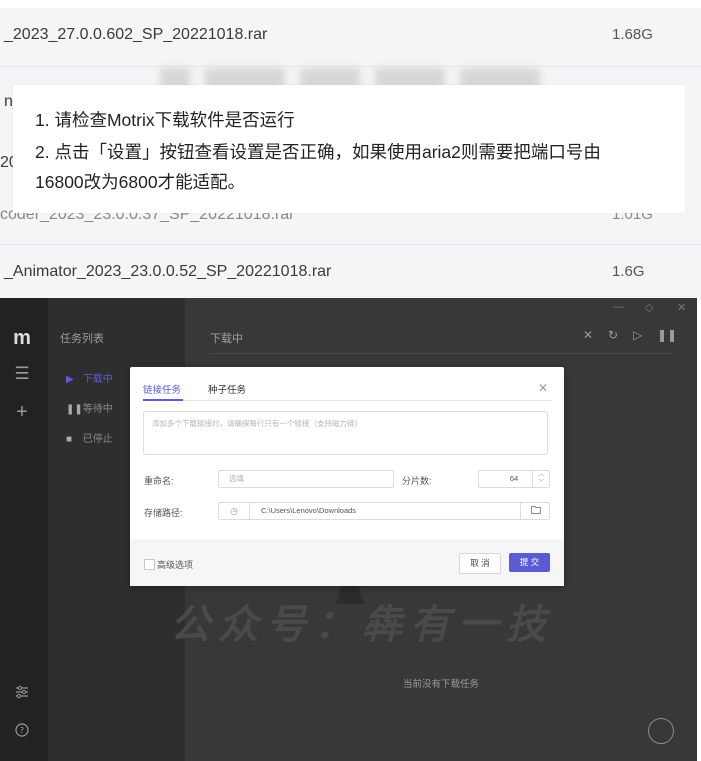  I want to click on settings-sliders-icon, so click(22, 694).